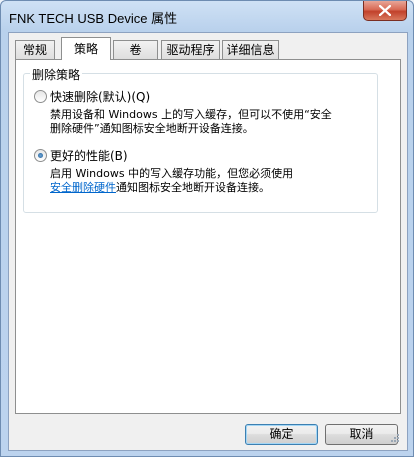 The image size is (414, 457). I want to click on safely-remove-hardware-link: 安全删除硬件, so click(83, 187).